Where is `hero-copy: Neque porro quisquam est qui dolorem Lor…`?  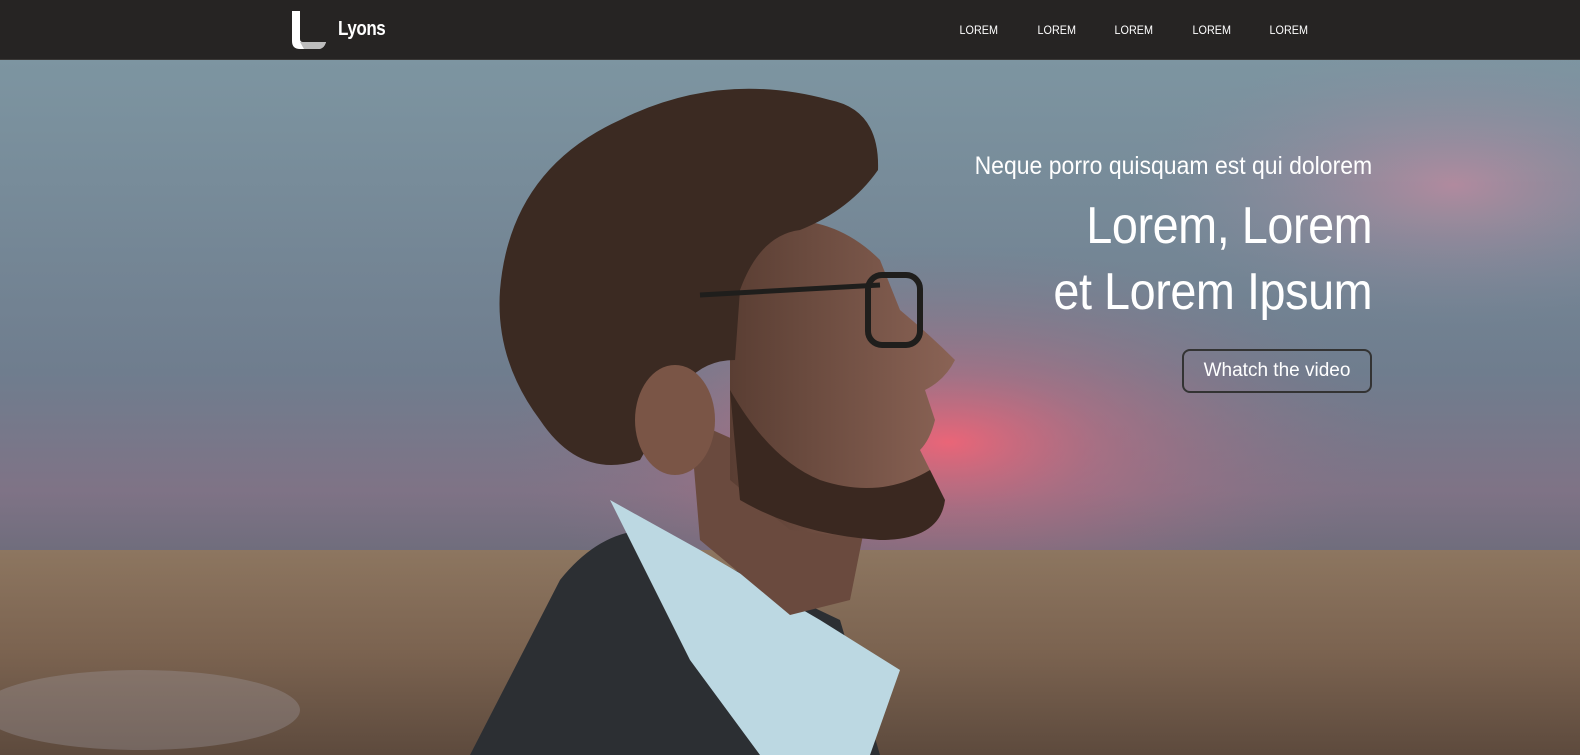 hero-copy: Neque porro quisquam est qui dolorem Lor… is located at coordinates (1156, 272).